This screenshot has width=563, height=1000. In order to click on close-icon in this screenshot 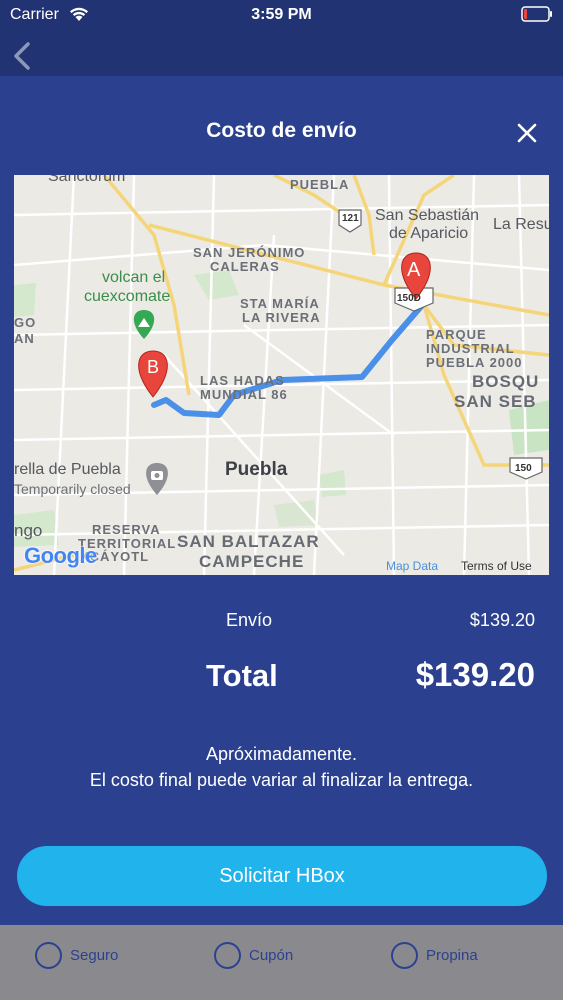, I will do `click(527, 133)`.